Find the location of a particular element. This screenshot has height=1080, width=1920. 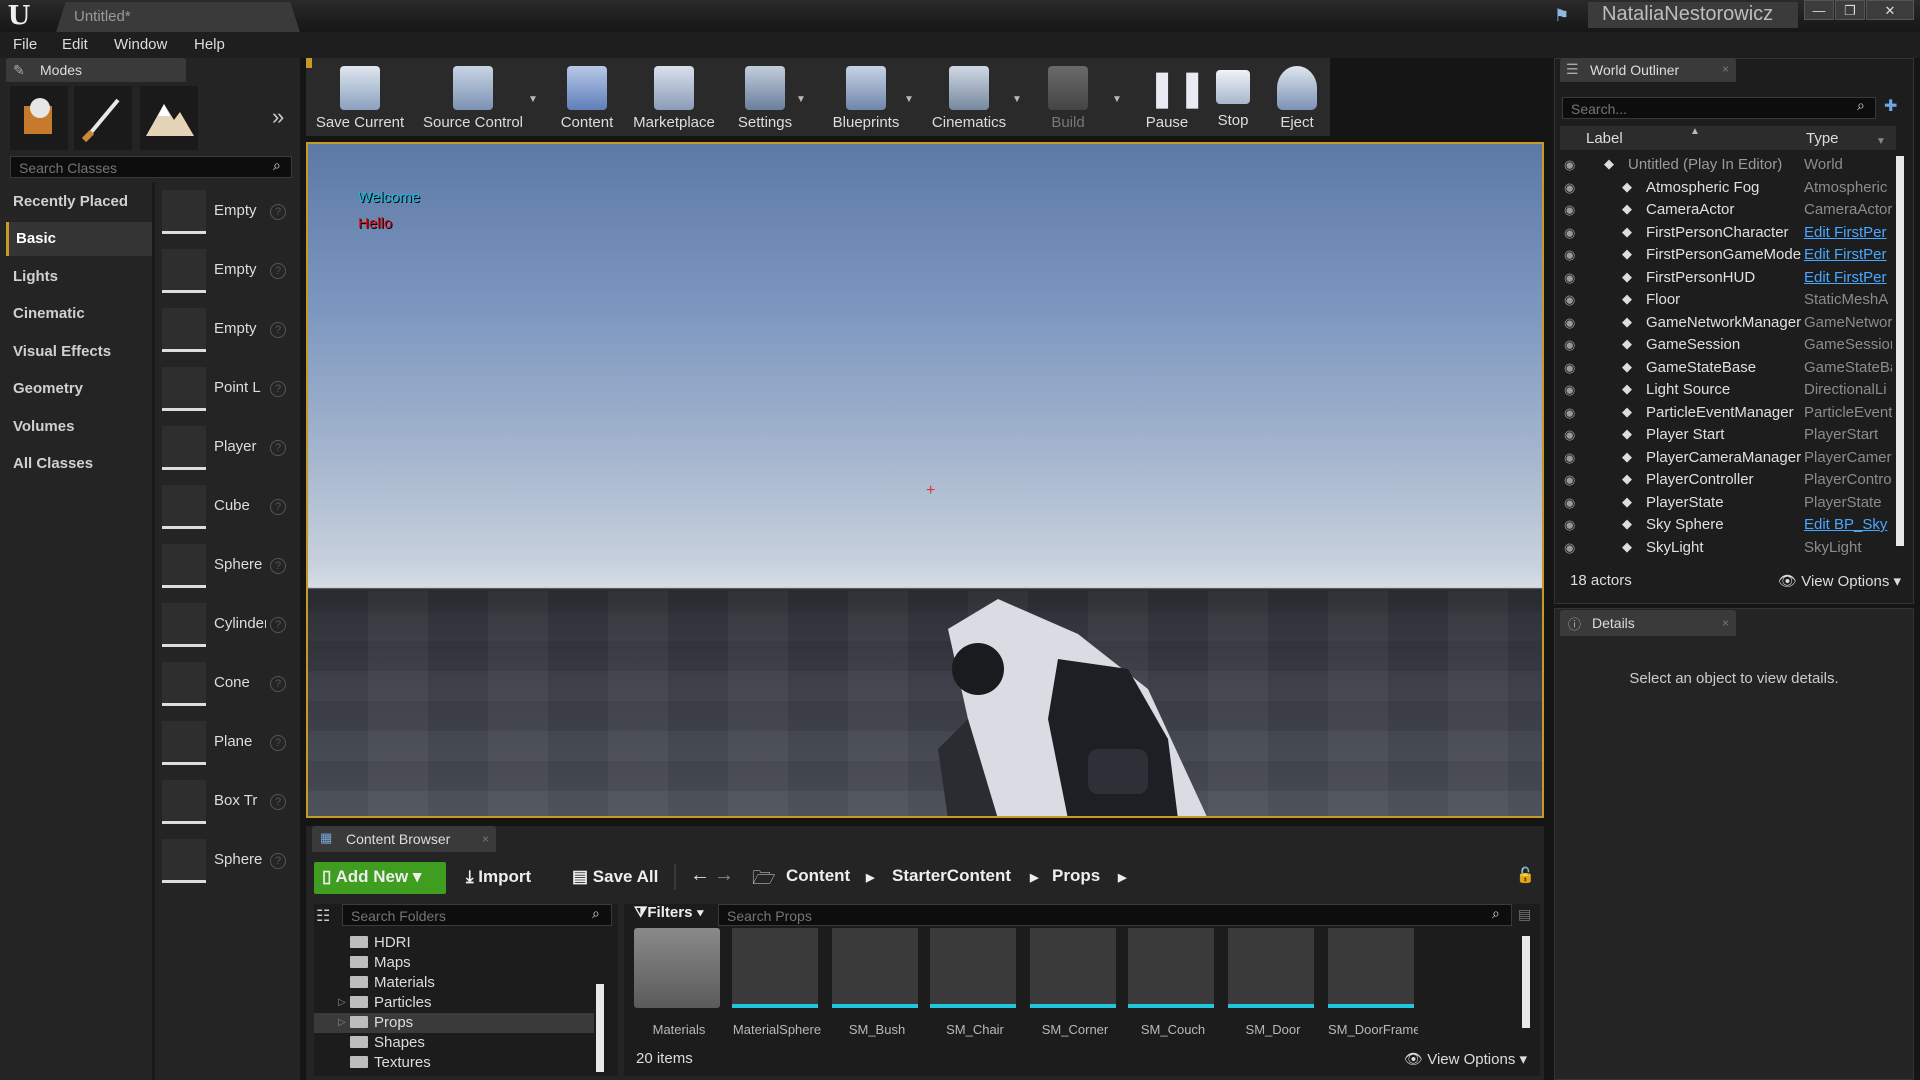

category-cinematic: Cinematic is located at coordinates (79, 314).